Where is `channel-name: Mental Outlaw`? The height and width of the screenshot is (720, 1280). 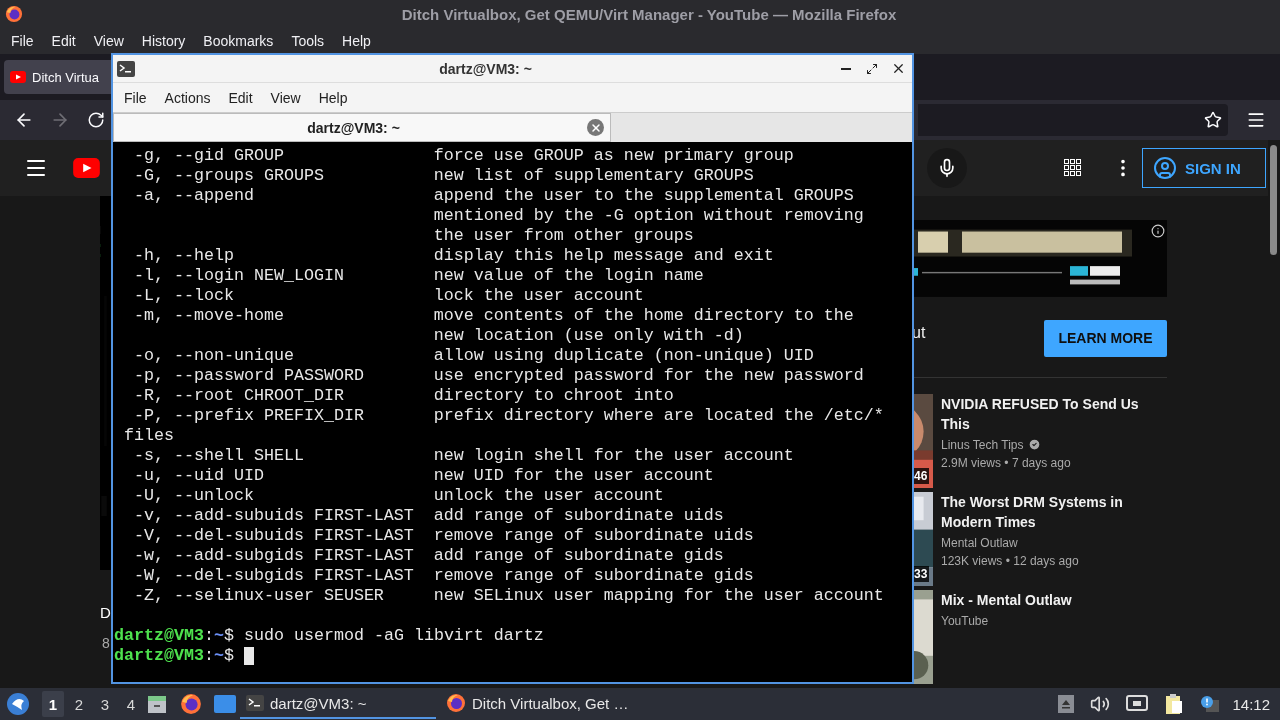
channel-name: Mental Outlaw is located at coordinates (979, 542).